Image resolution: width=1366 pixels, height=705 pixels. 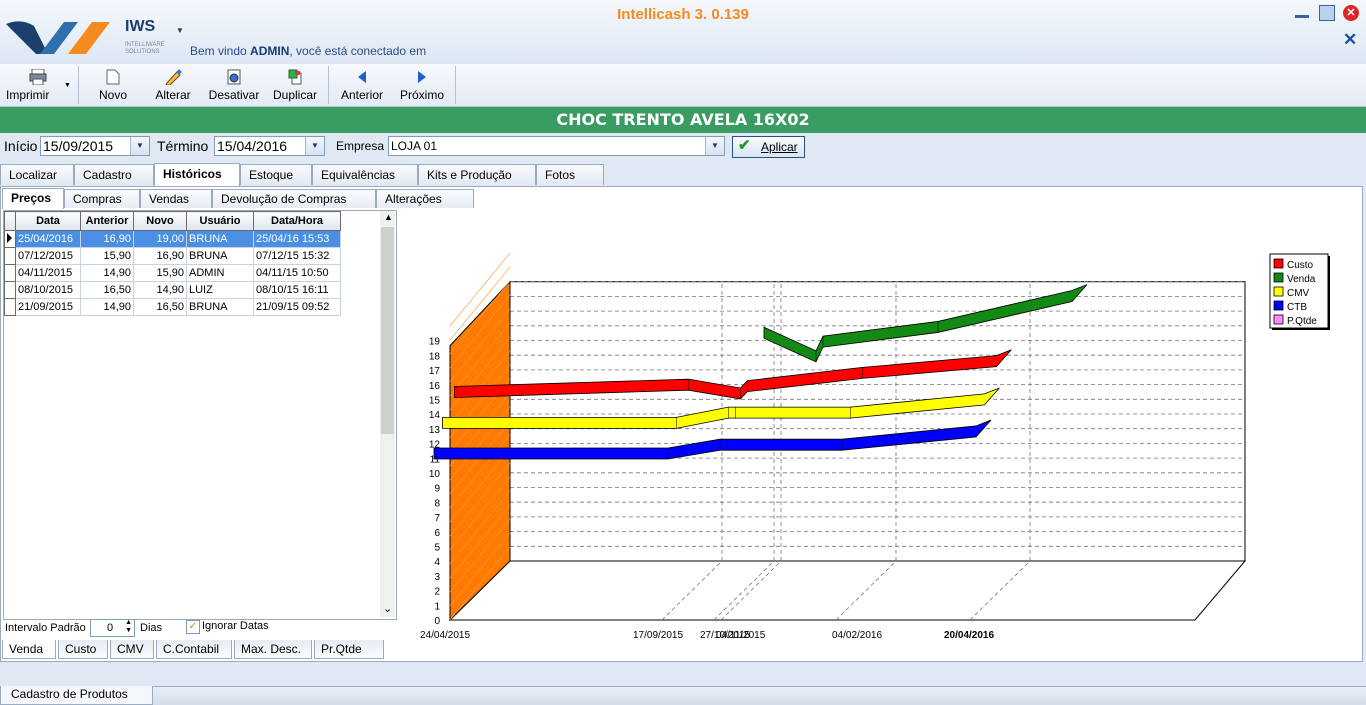 What do you see at coordinates (273, 649) in the screenshot?
I see `chart-tab-max-desc: Max. Desc.` at bounding box center [273, 649].